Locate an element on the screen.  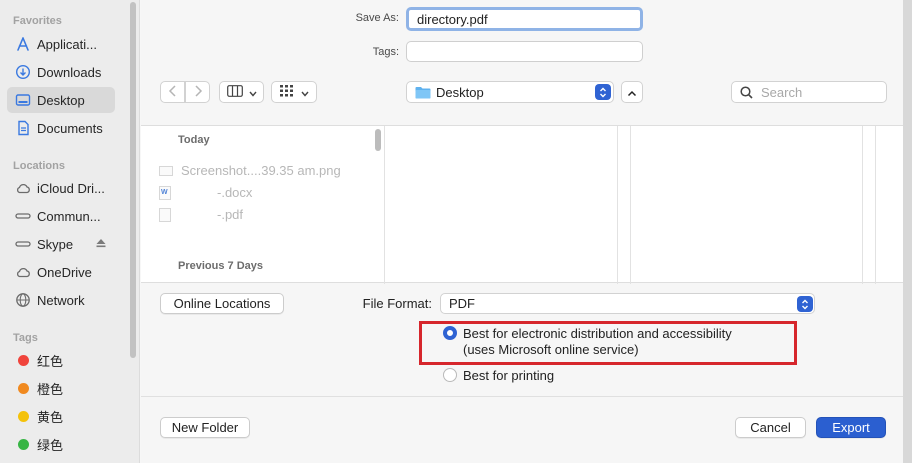
export-button: Export is located at coordinates (851, 427).